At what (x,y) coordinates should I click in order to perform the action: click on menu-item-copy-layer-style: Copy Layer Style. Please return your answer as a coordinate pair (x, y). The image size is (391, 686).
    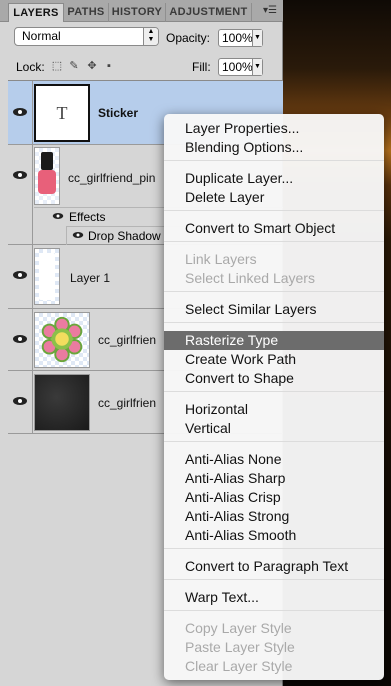
    Looking at the image, I should click on (238, 628).